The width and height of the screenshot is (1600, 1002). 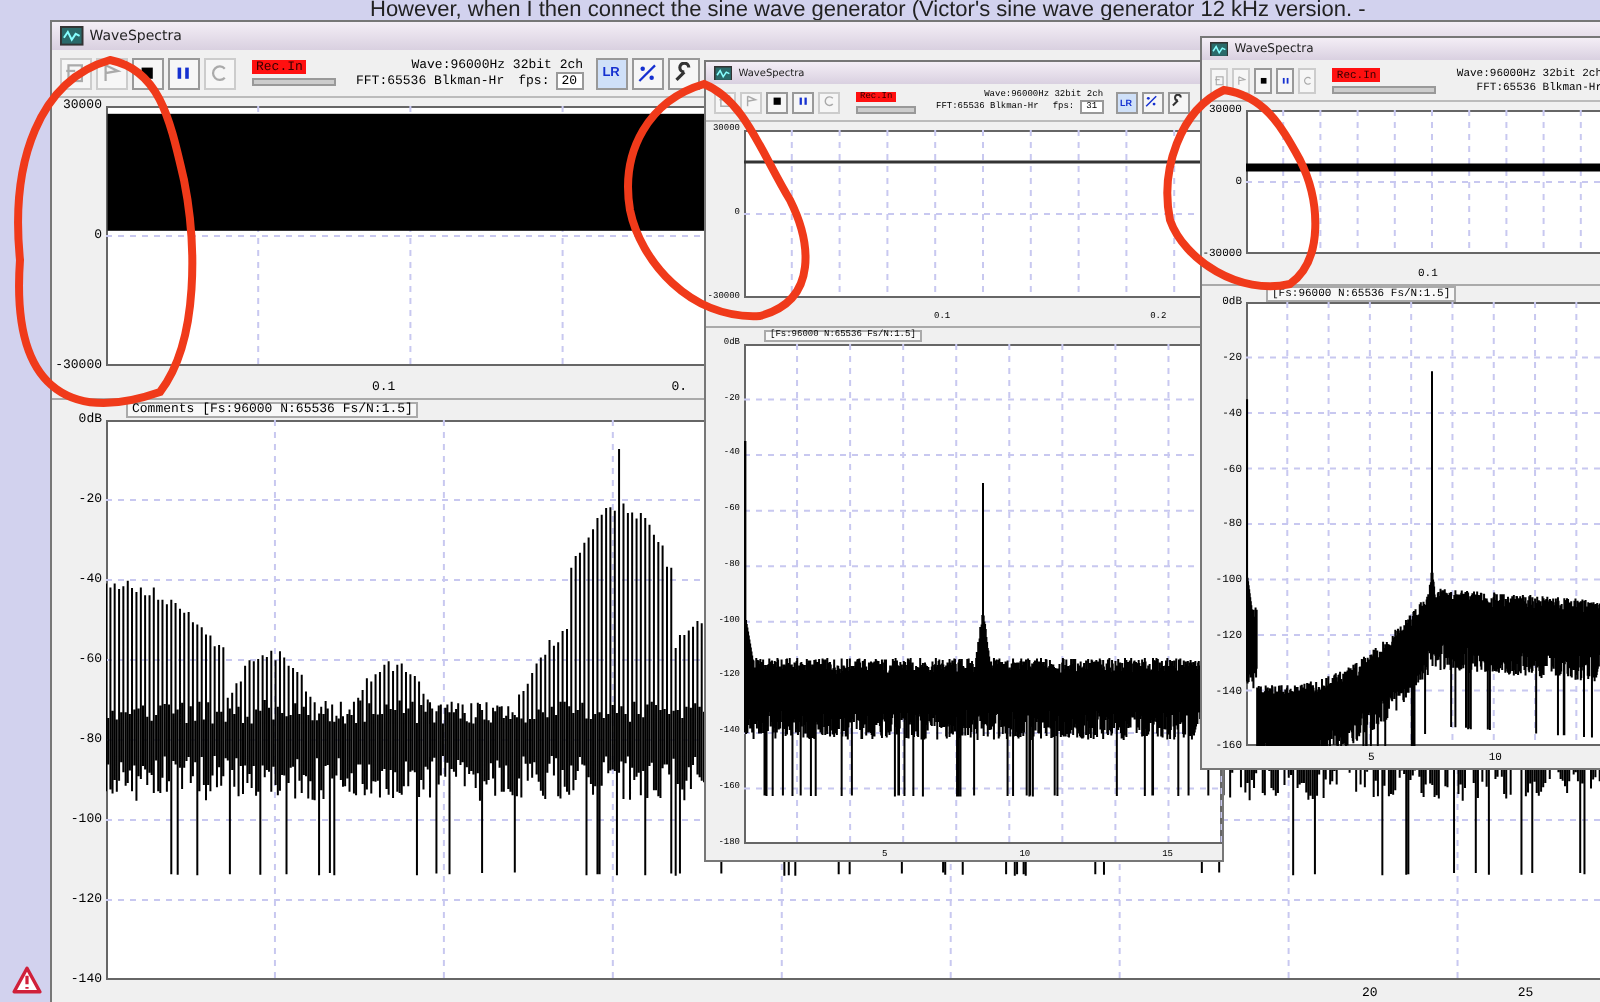 I want to click on warning-icon, so click(x=27, y=980).